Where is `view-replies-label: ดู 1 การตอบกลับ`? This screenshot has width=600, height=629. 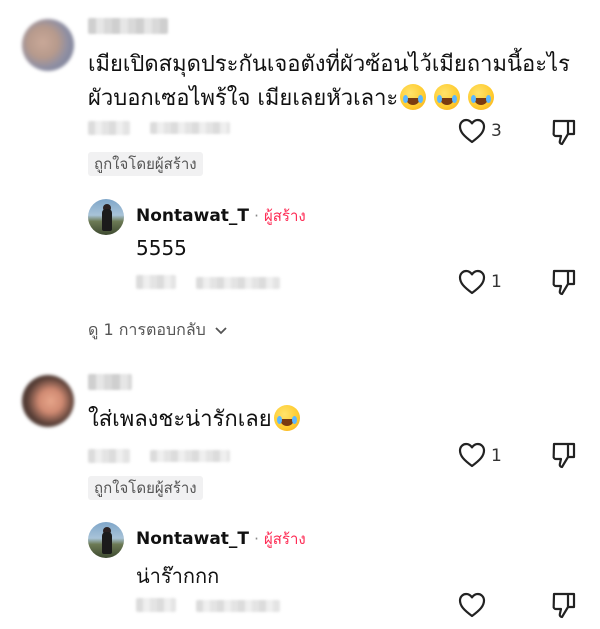 view-replies-label: ดู 1 การตอบกลับ is located at coordinates (147, 329).